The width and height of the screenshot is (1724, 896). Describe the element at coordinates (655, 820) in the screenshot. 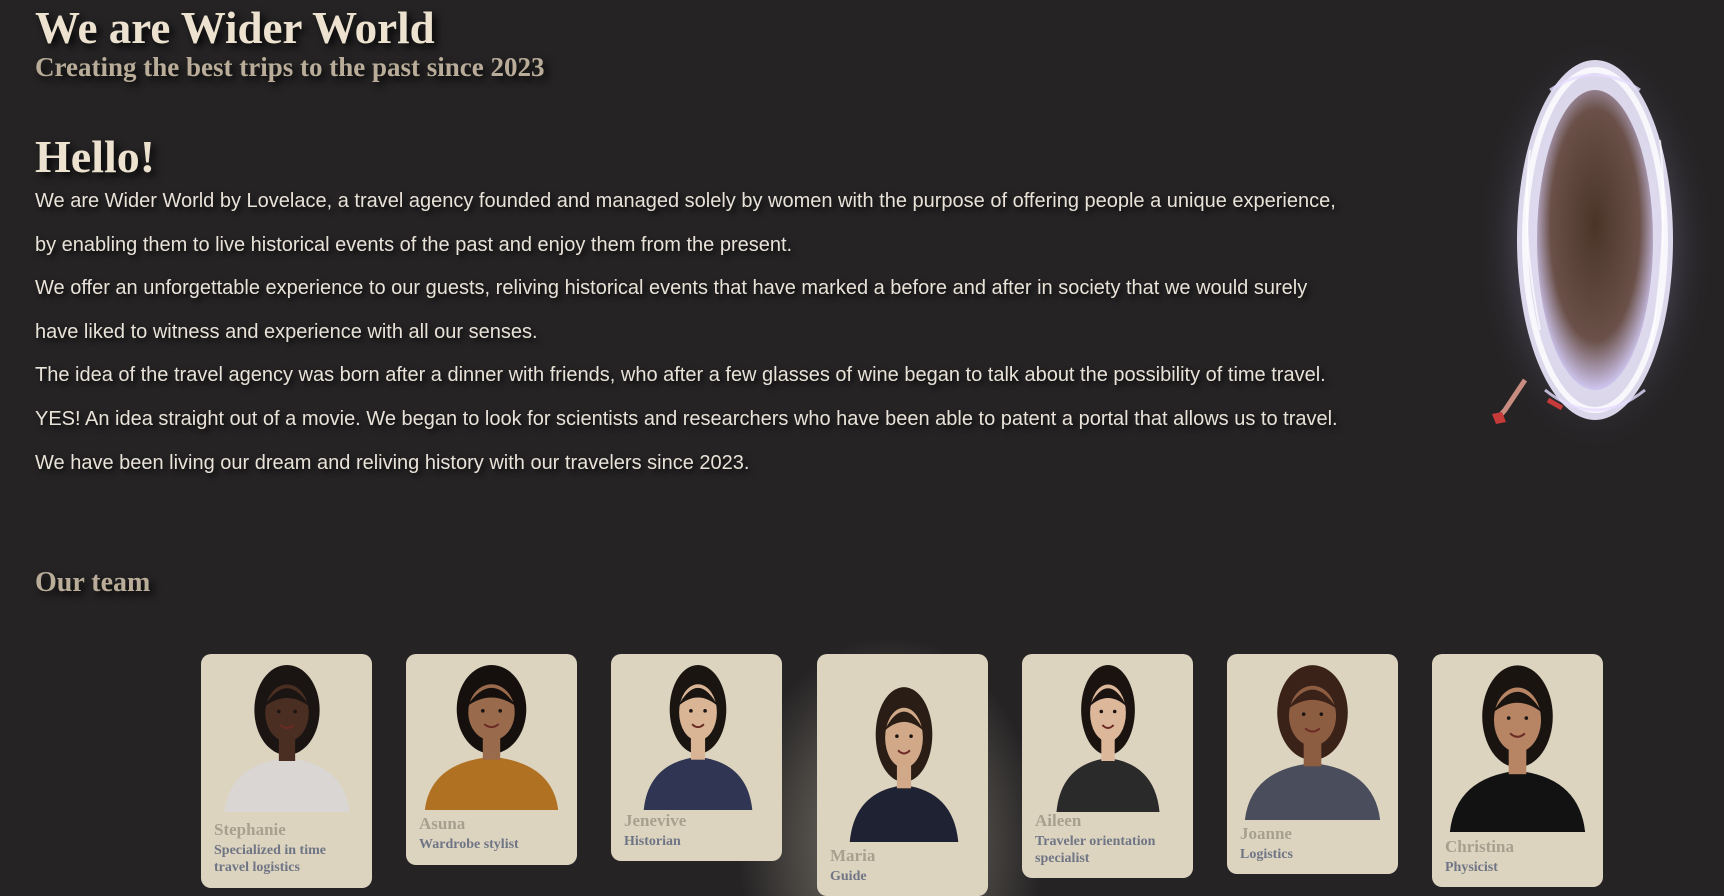

I see `member-name: Jenevive` at that location.